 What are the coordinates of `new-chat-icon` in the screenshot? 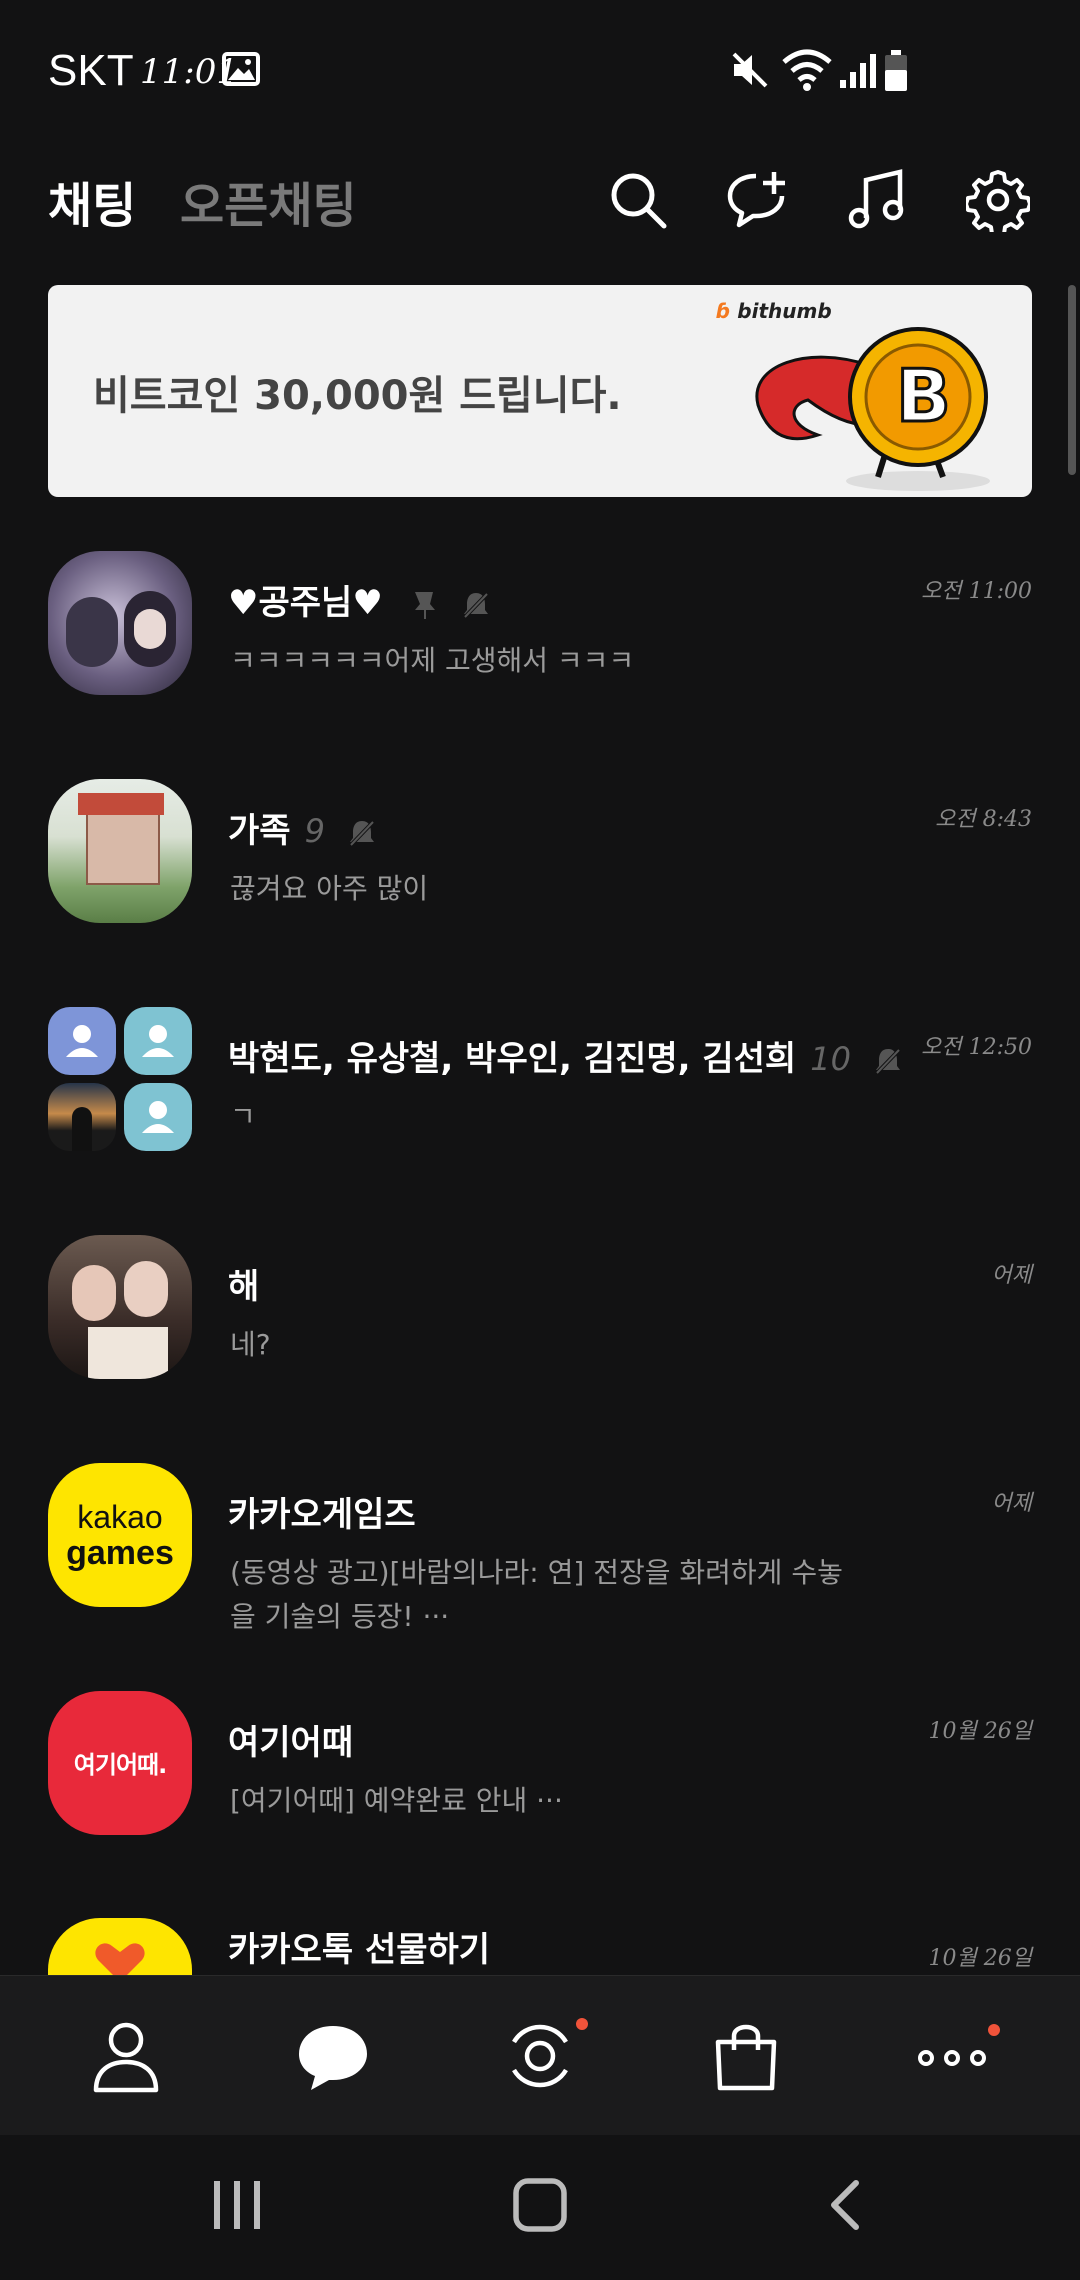 It's located at (758, 200).